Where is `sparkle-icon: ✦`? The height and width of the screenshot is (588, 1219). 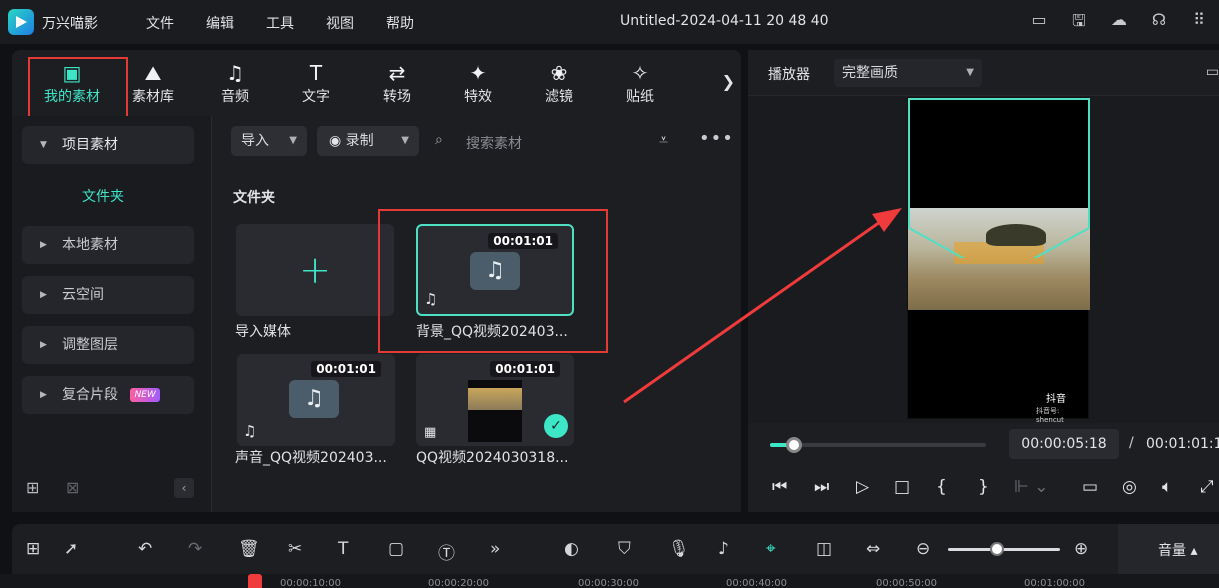
sparkle-icon: ✦ is located at coordinates (478, 73).